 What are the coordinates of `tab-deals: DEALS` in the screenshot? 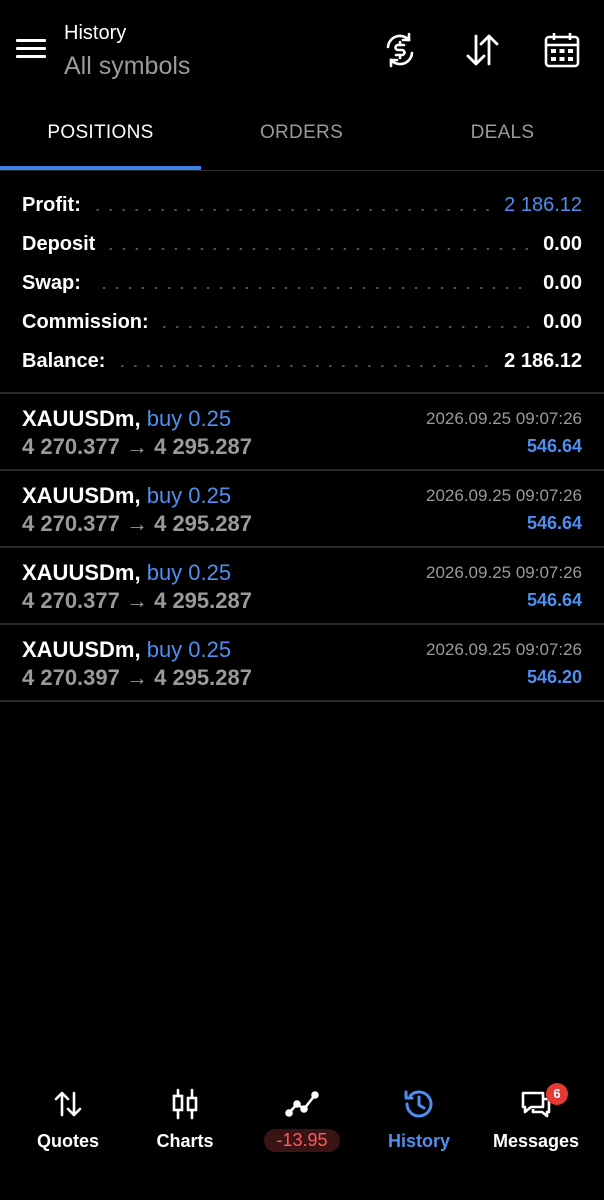 It's located at (502, 140).